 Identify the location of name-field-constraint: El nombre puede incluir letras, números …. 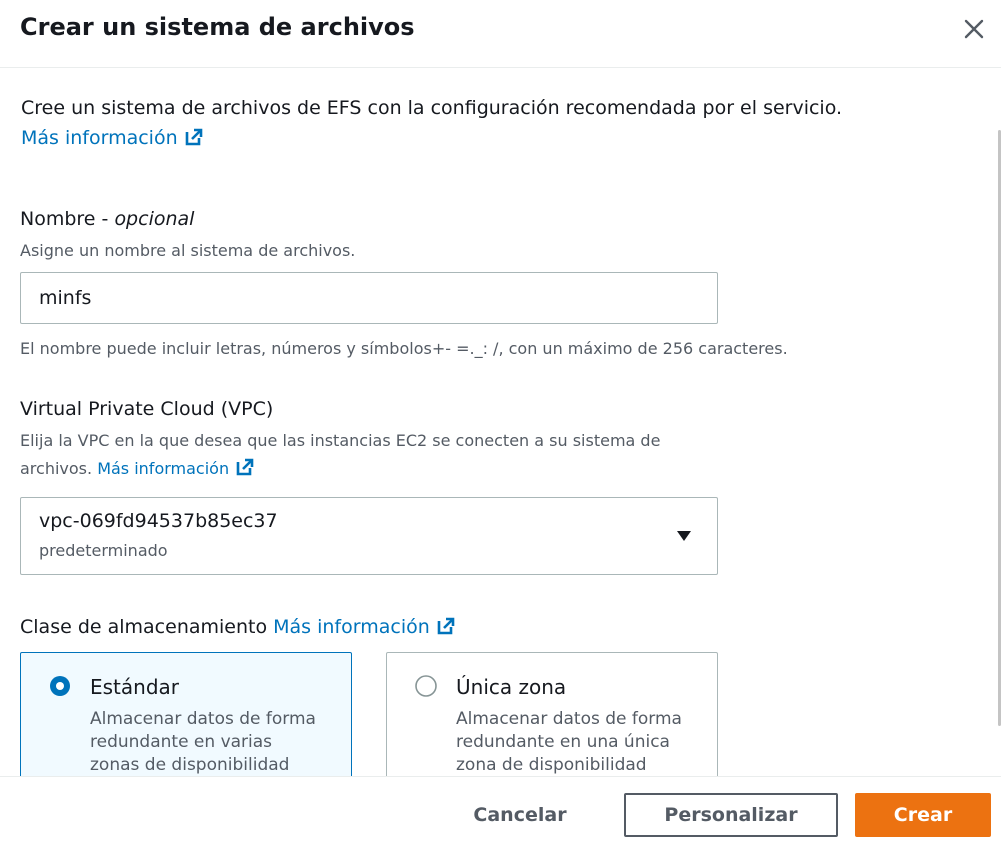
(404, 348).